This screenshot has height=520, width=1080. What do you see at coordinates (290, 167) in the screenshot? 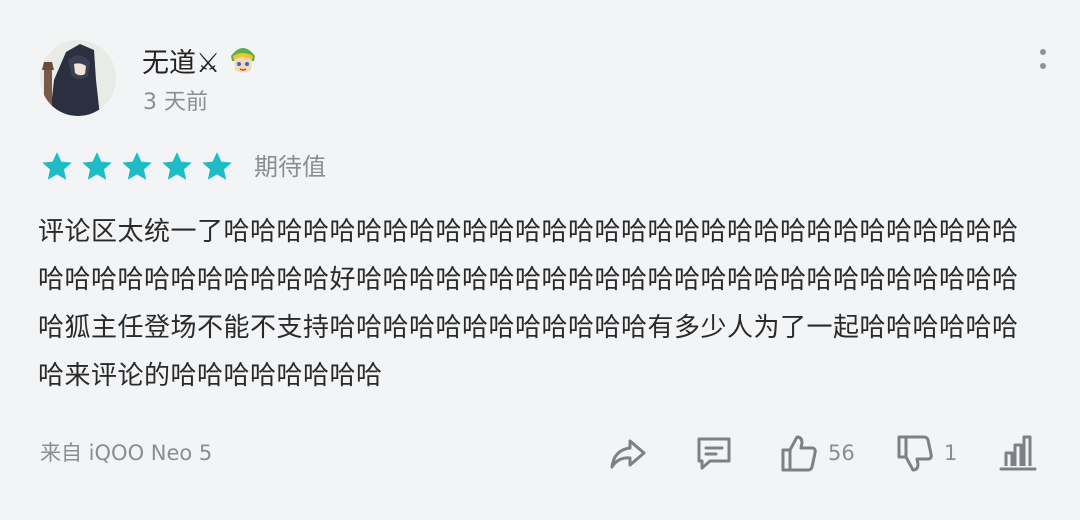
I see `rating-label: 期待值` at bounding box center [290, 167].